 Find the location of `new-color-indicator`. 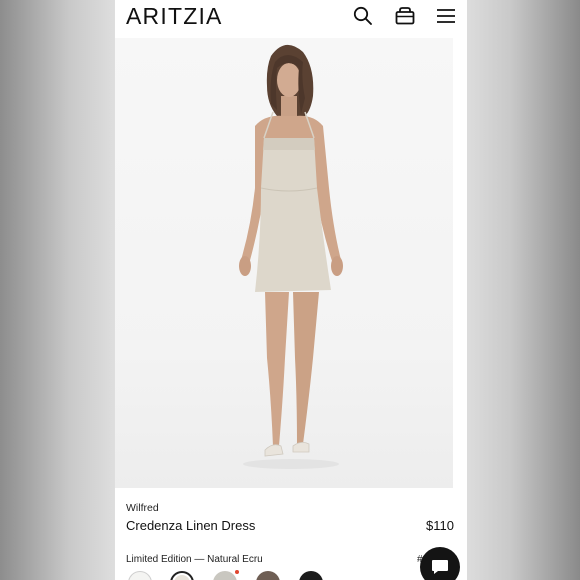

new-color-indicator is located at coordinates (237, 572).